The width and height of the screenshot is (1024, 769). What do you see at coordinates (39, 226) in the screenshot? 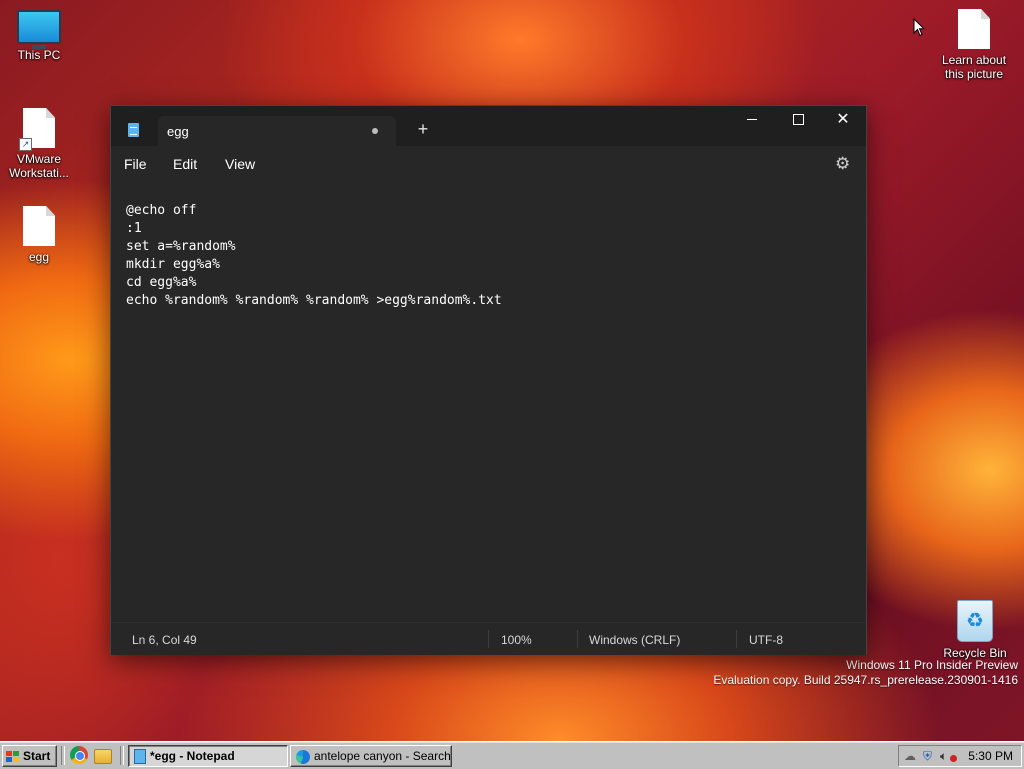
I see `batch-file-icon` at bounding box center [39, 226].